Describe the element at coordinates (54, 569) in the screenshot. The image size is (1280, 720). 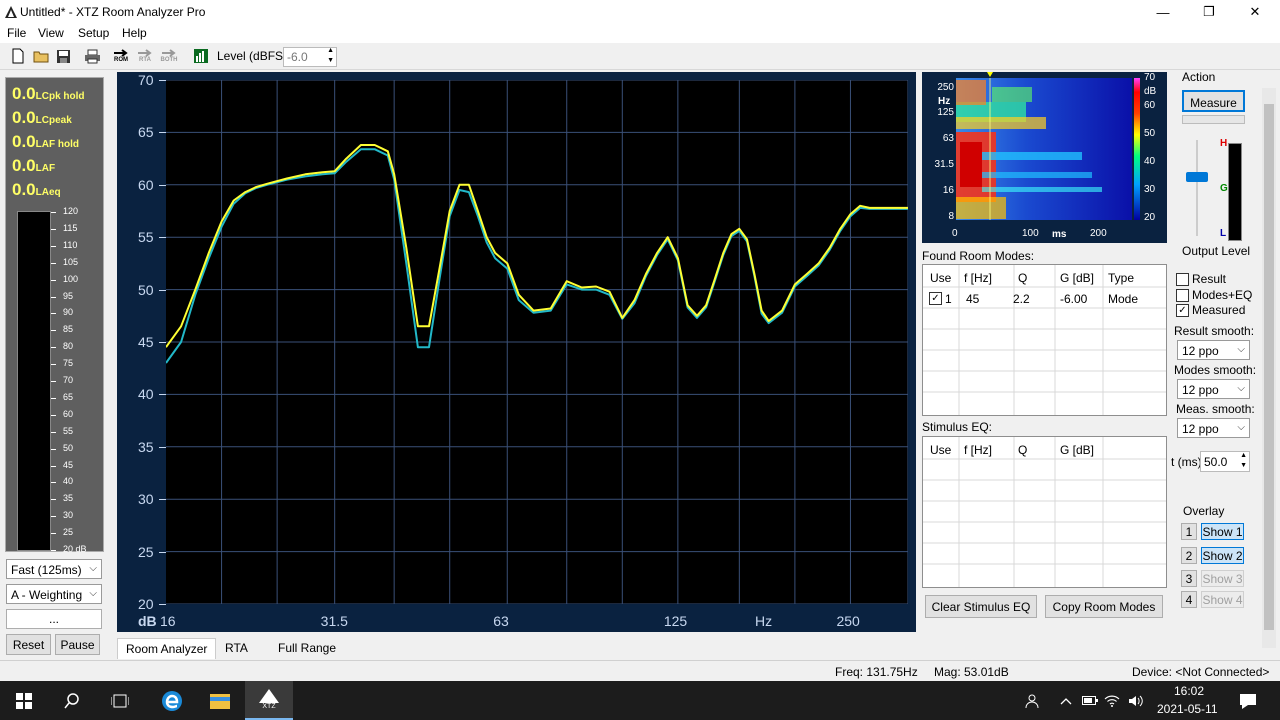
I see `speed-select: Fast (125ms) ⌵` at that location.